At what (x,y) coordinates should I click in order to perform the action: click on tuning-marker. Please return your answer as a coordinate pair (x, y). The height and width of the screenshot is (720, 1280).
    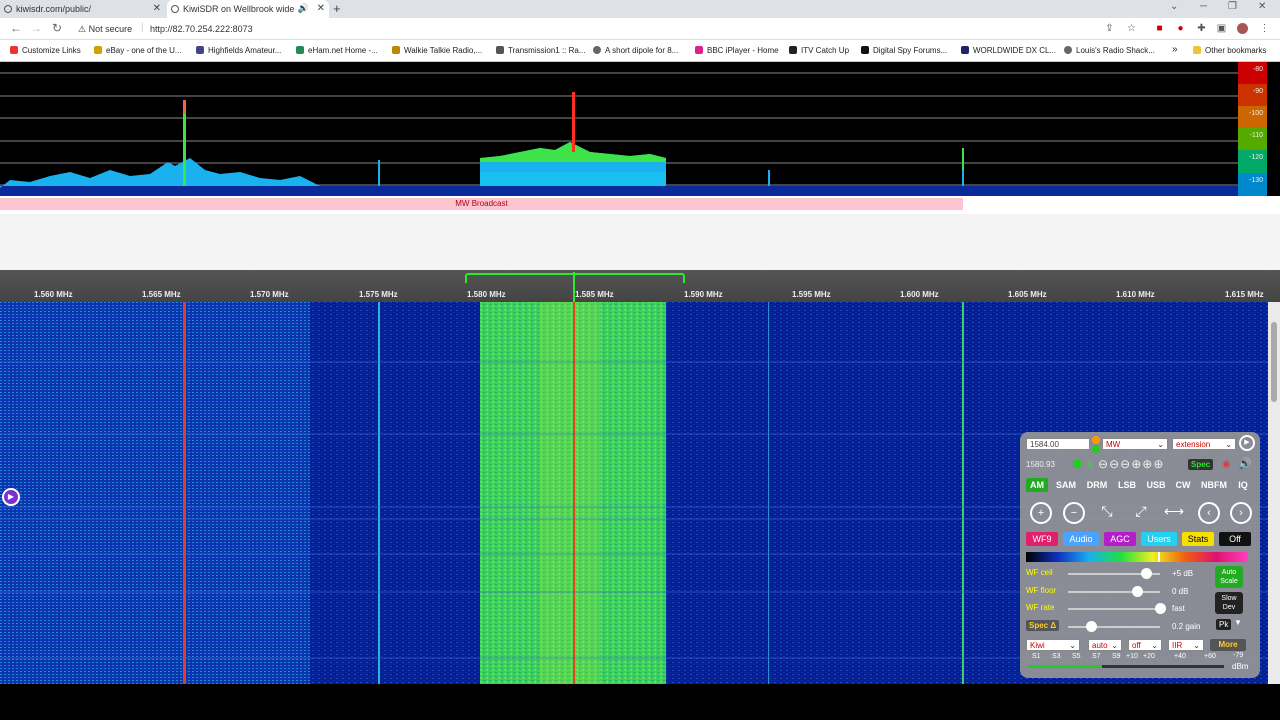
    Looking at the image, I should click on (574, 287).